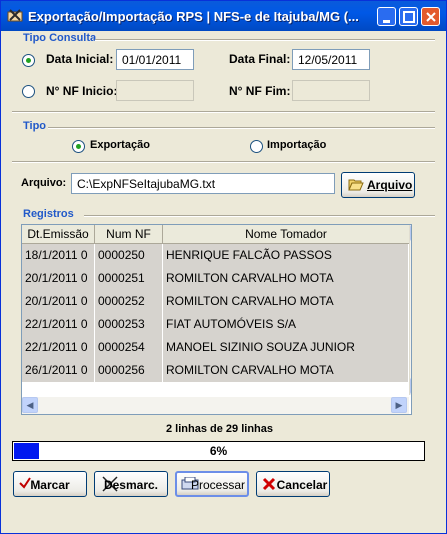 This screenshot has height=534, width=447. I want to click on table-cell: 0000252, so click(129, 301).